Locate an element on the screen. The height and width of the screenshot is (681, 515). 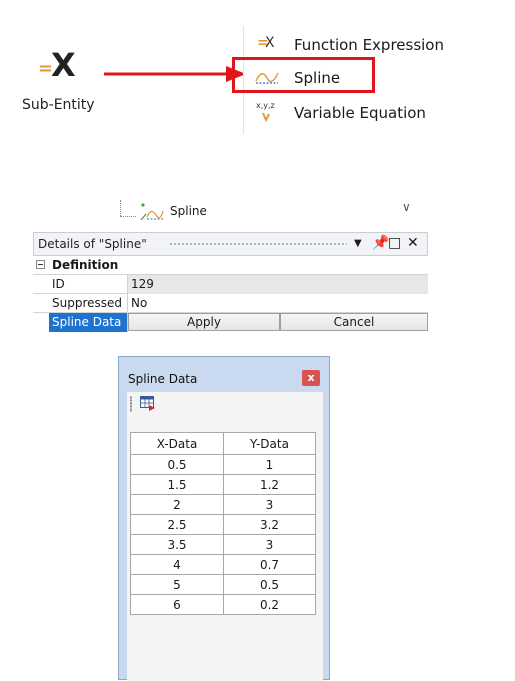
table-row: 2.5 3.2 is located at coordinates (223, 524).